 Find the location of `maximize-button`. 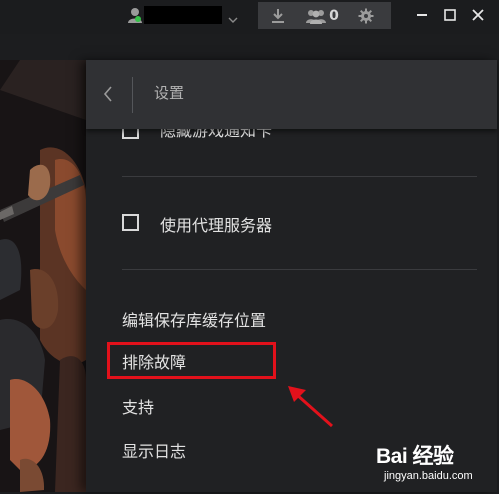

maximize-button is located at coordinates (450, 15).